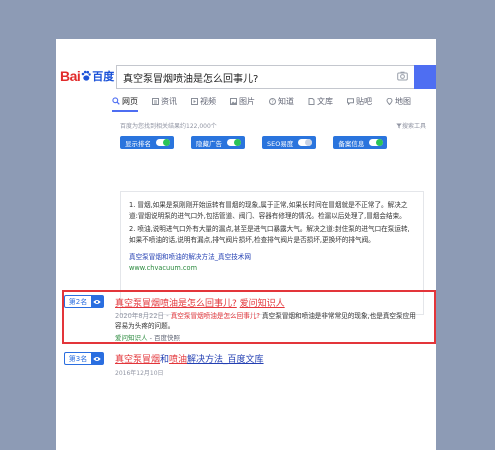 This screenshot has width=495, height=450. I want to click on search-icon, so click(116, 101).